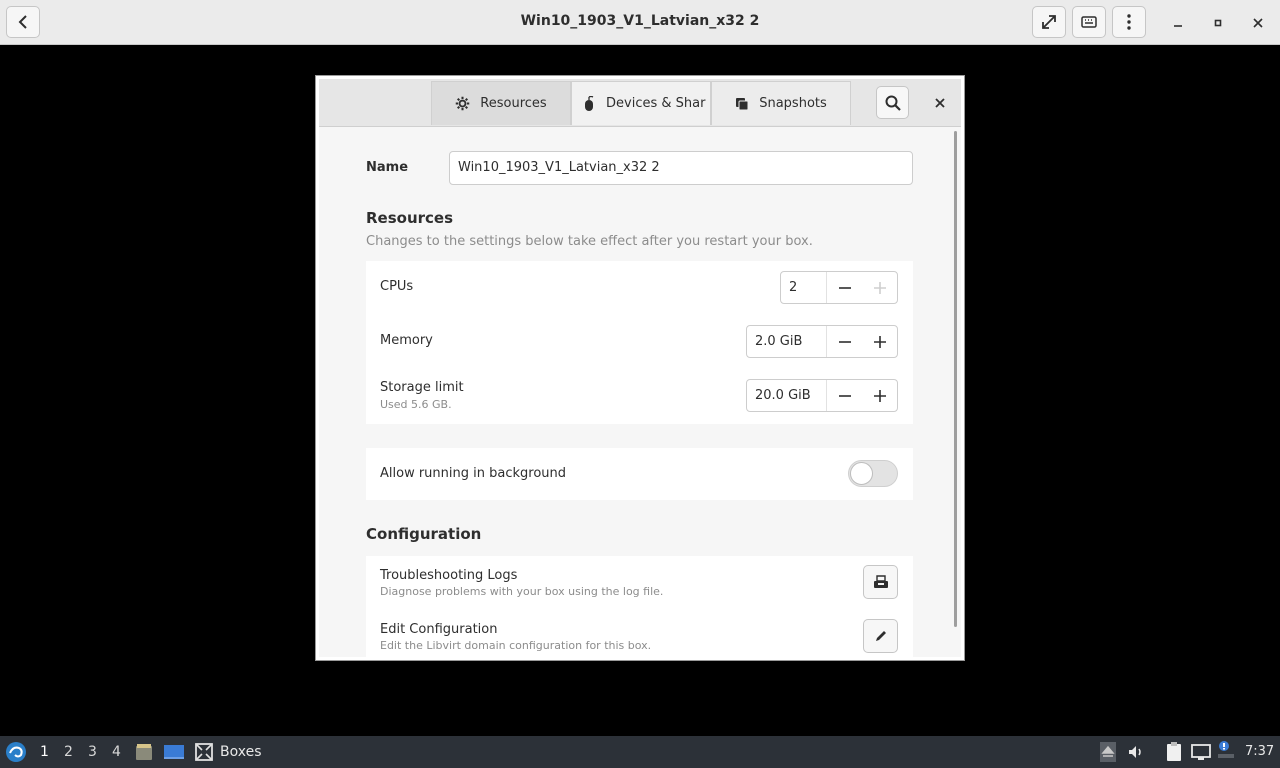 The width and height of the screenshot is (1280, 768). I want to click on storage-spinbutton: 20.0 GiB, so click(822, 395).